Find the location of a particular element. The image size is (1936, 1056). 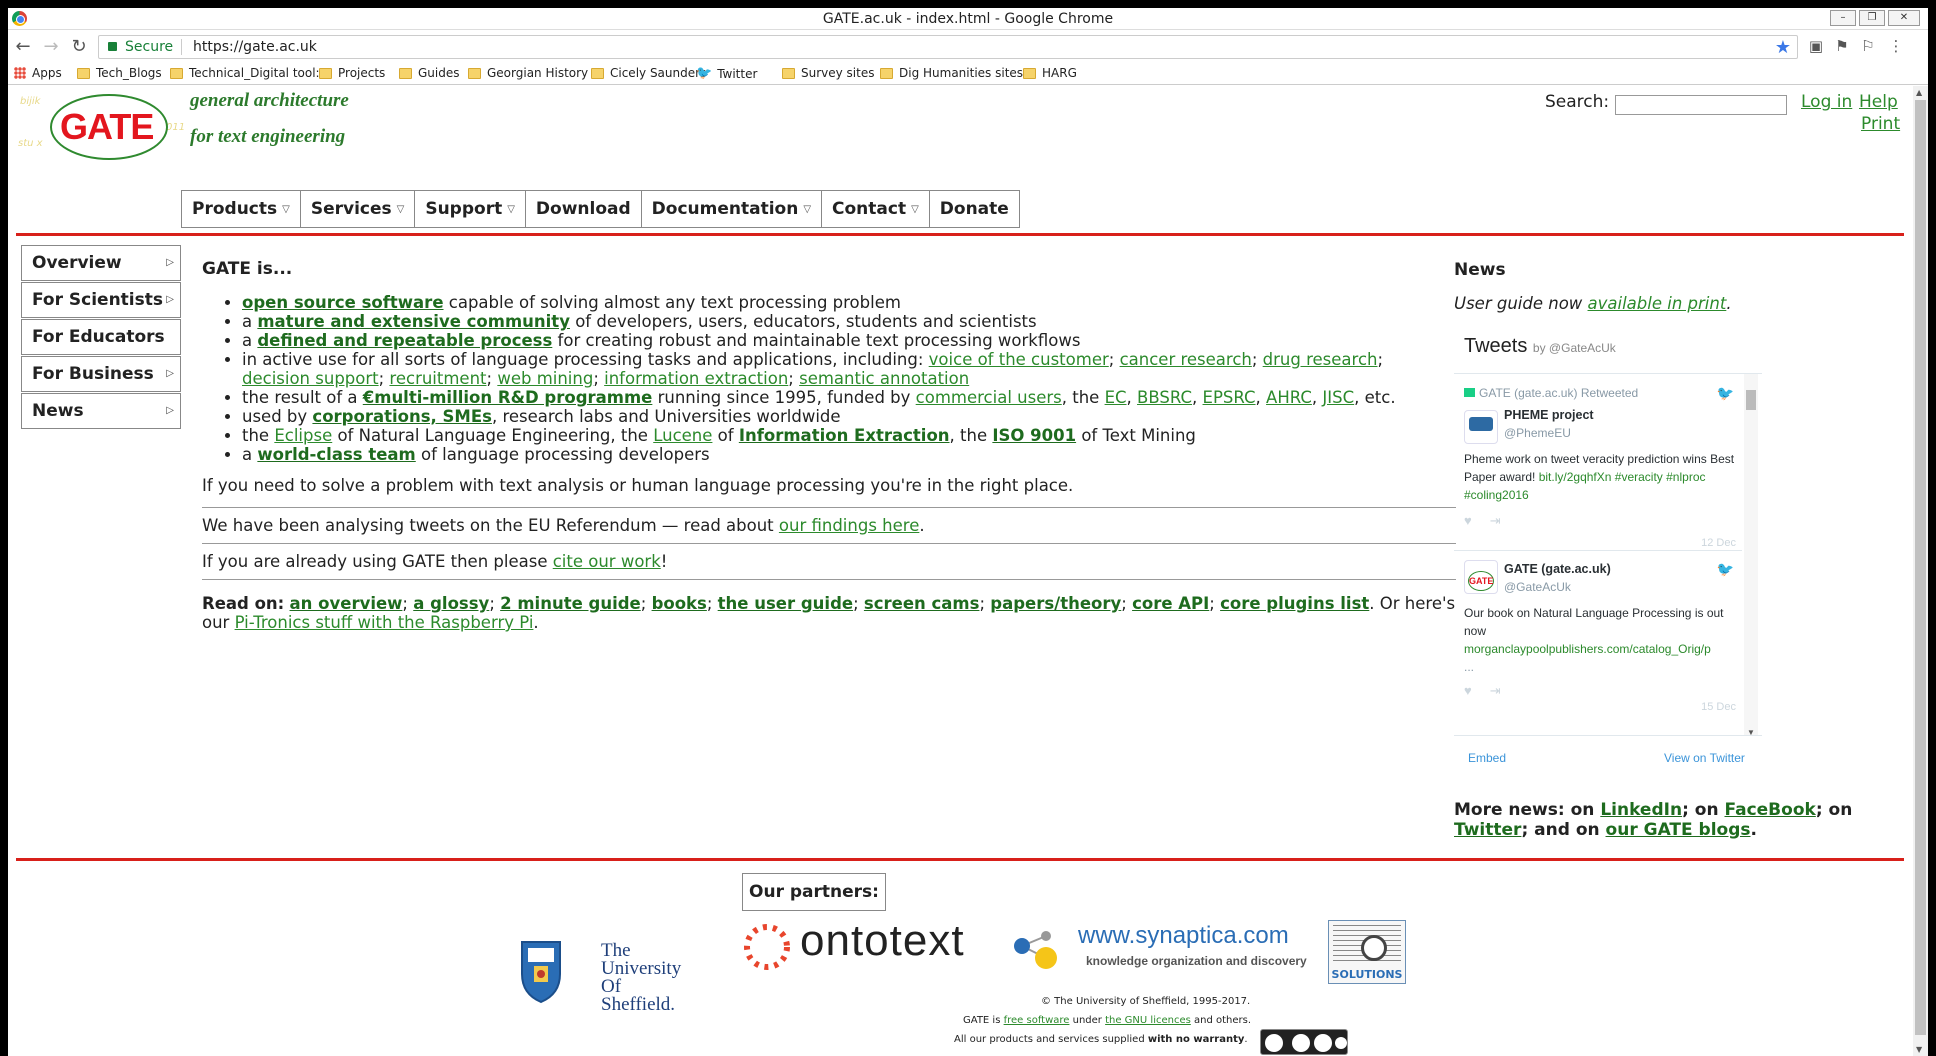

menu-documentation: Documentation ▽ is located at coordinates (732, 209).